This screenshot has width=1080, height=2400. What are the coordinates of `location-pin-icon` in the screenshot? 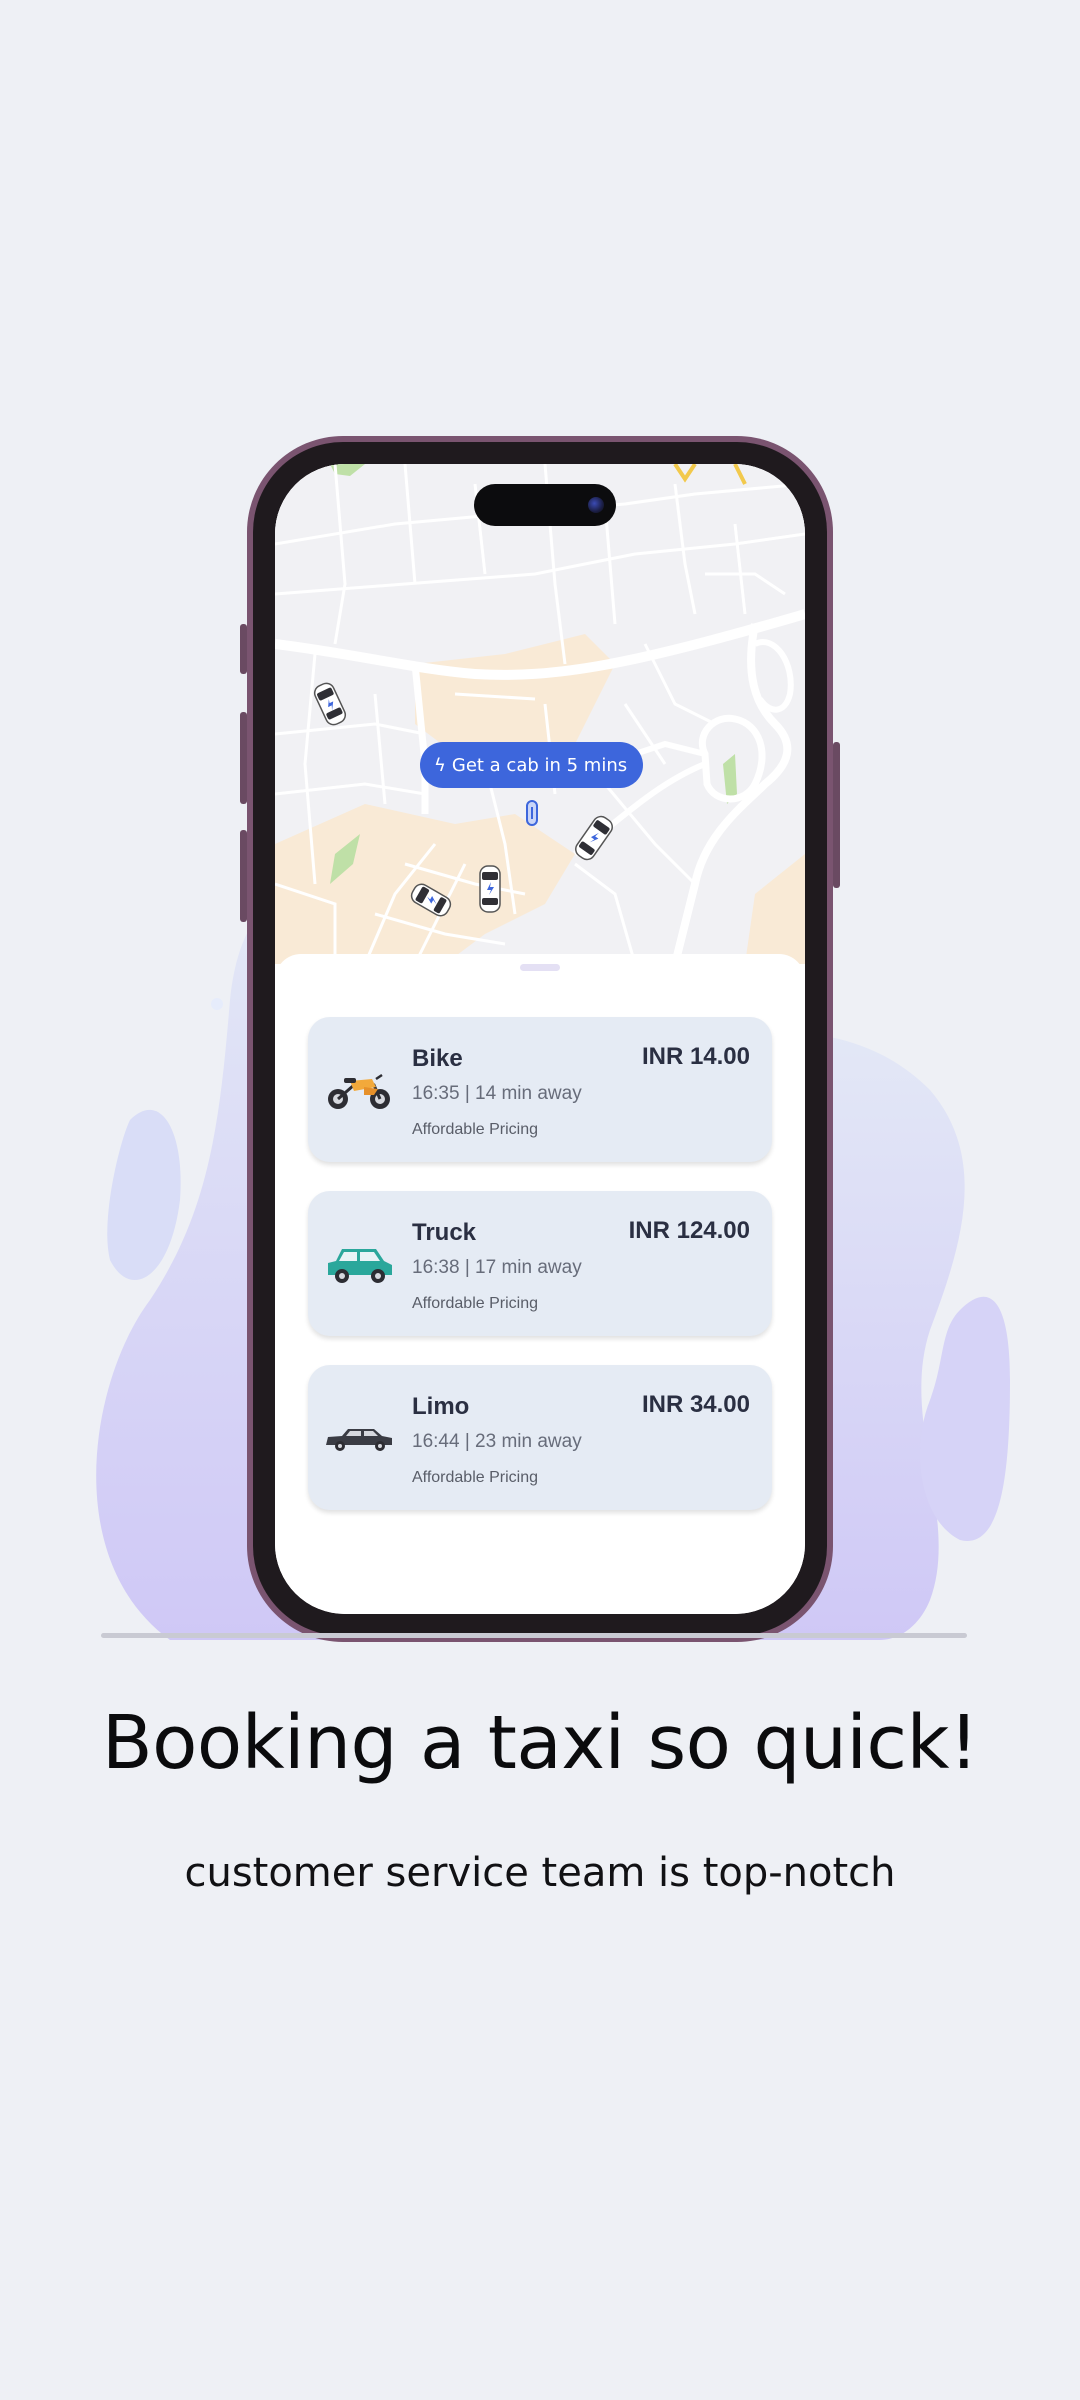 It's located at (532, 813).